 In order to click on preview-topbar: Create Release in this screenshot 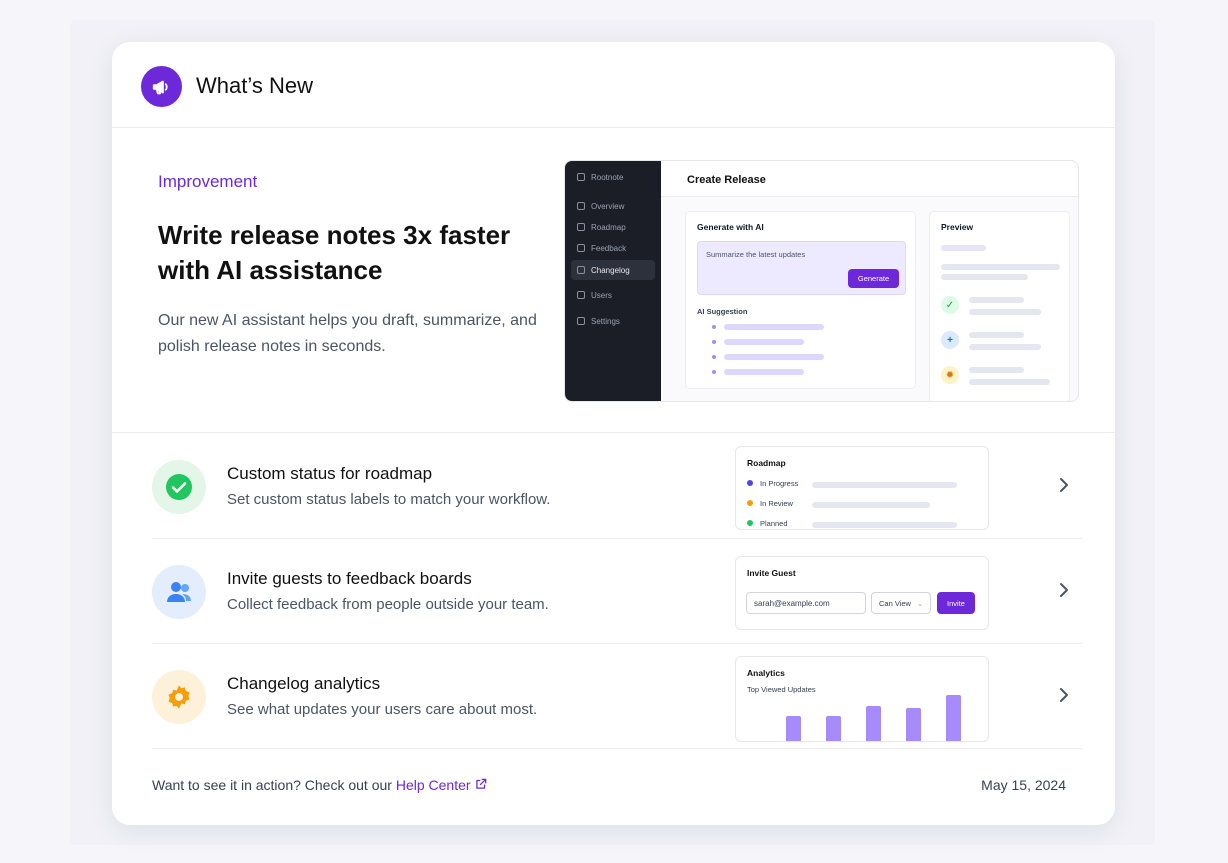, I will do `click(869, 179)`.